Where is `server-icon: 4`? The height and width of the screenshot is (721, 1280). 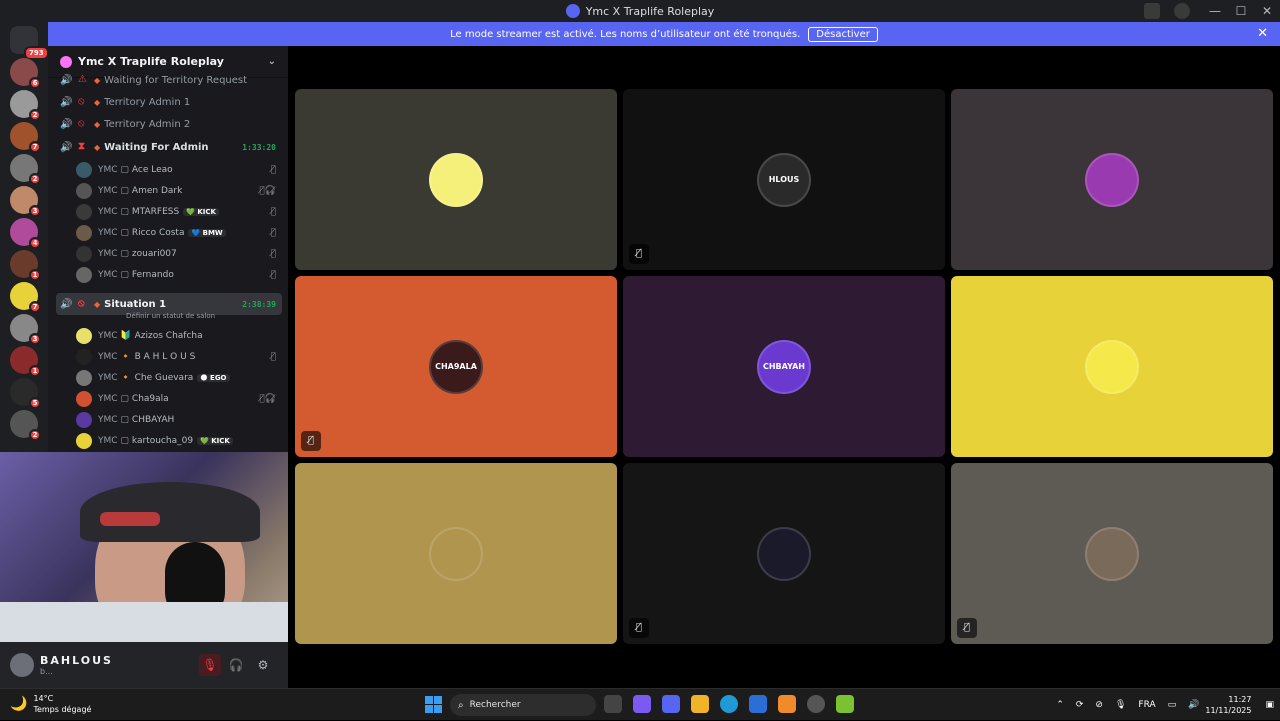
server-icon: 4 is located at coordinates (25, 233).